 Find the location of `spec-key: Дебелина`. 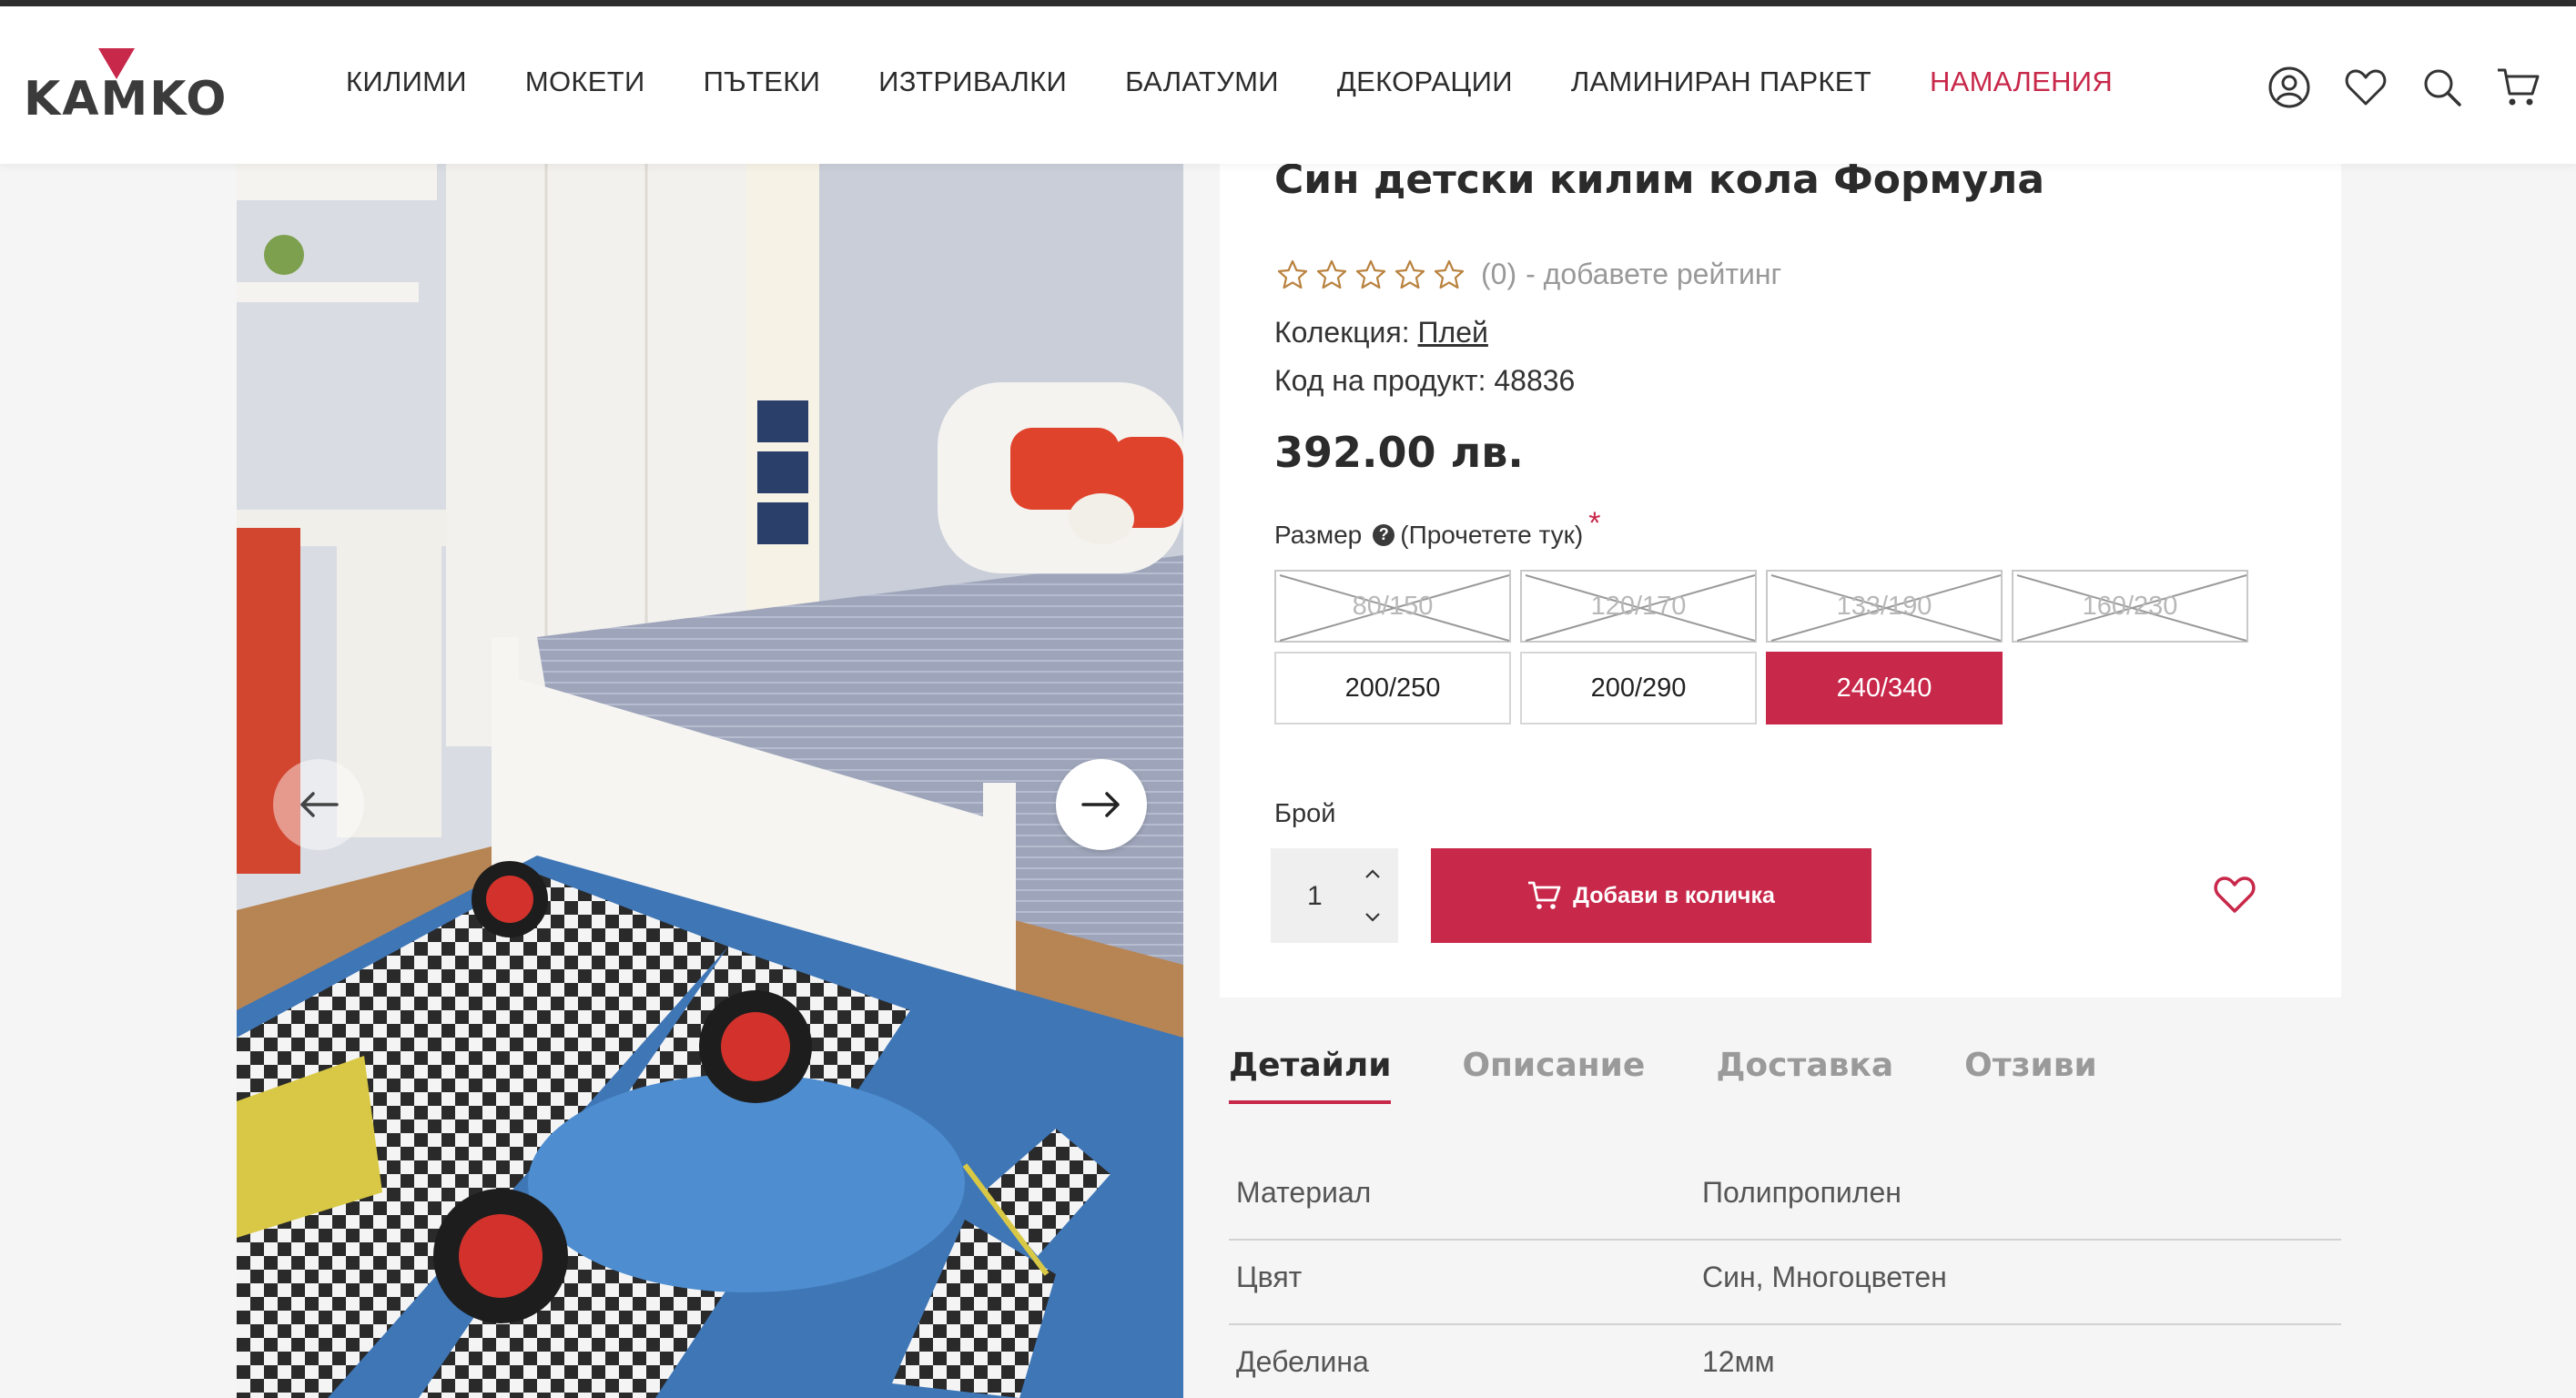

spec-key: Дебелина is located at coordinates (1302, 1361).